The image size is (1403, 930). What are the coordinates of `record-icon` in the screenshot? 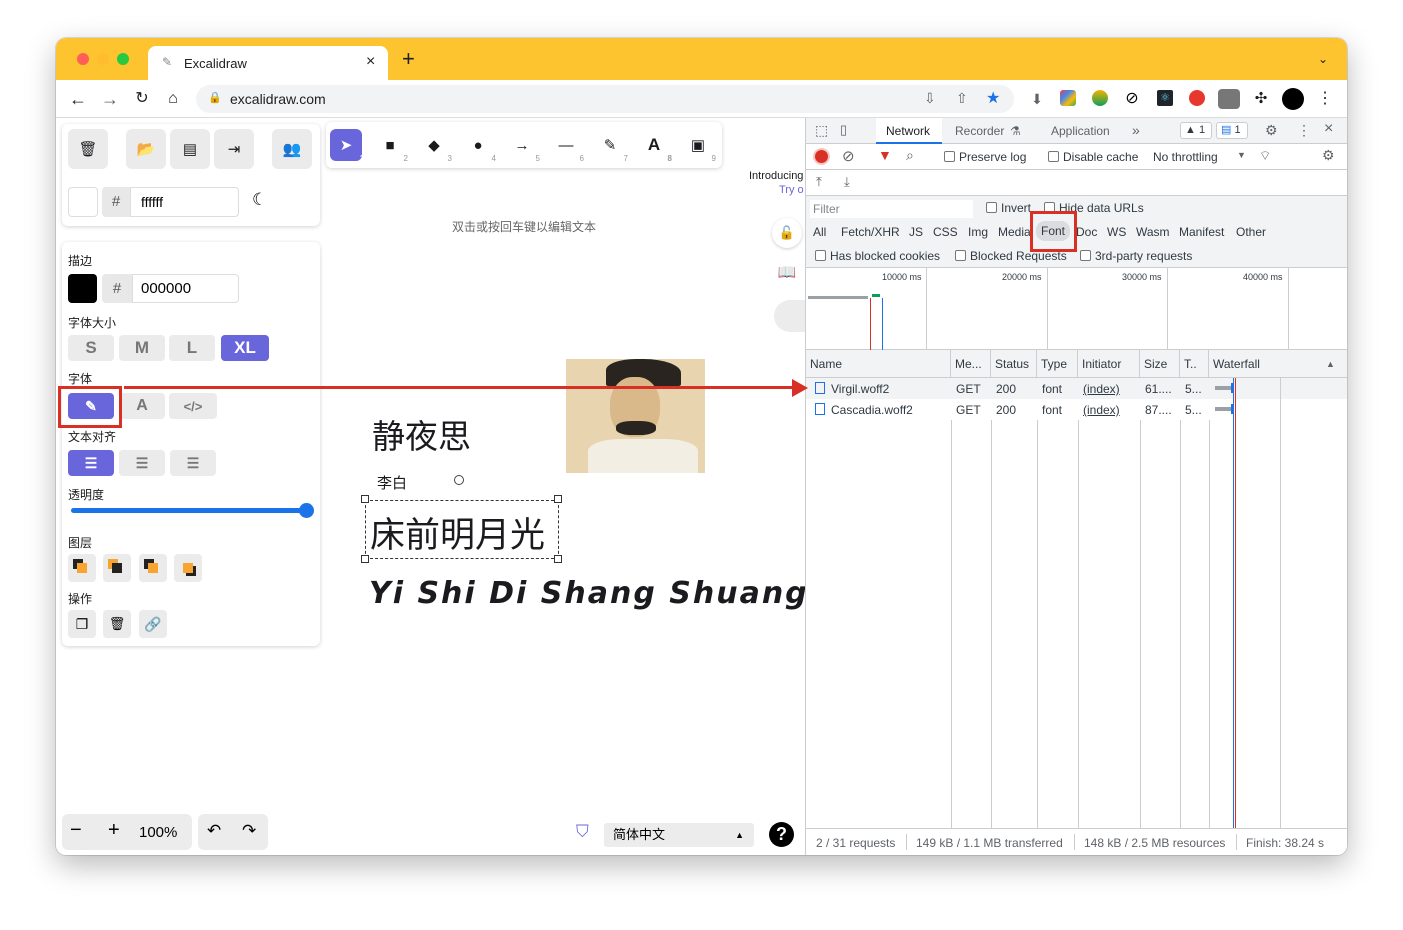 It's located at (821, 156).